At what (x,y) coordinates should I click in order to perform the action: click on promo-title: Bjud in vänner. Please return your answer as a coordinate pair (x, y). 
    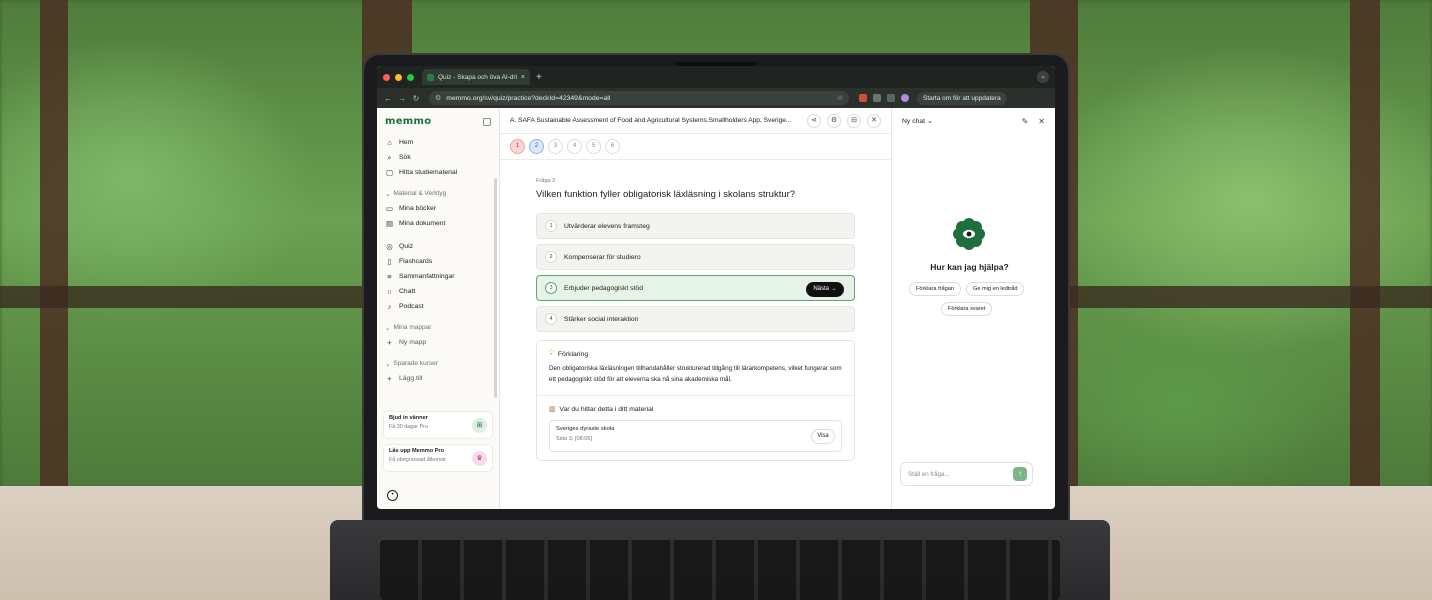
    Looking at the image, I should click on (408, 418).